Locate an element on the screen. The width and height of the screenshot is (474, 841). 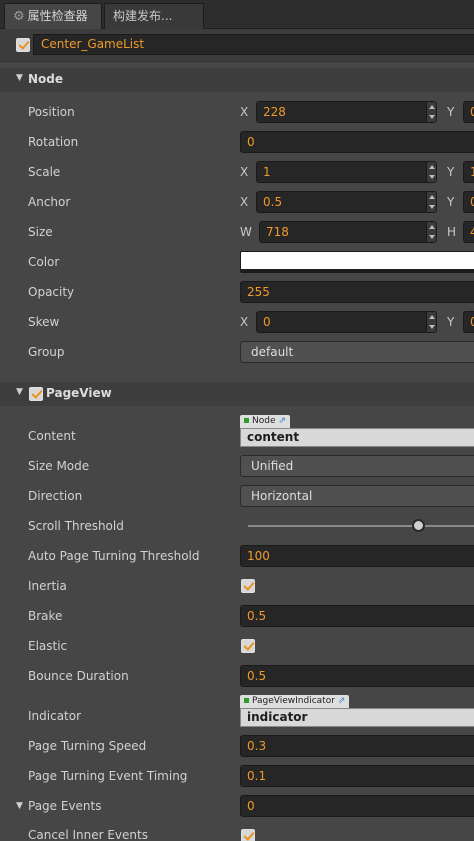
indicator-label: Indicator is located at coordinates (55, 716).